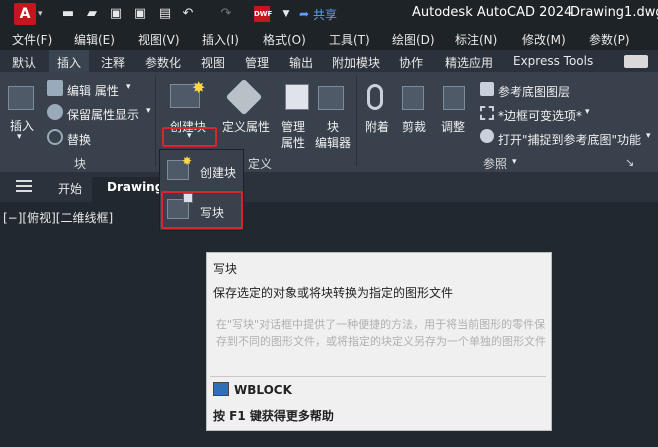 This screenshot has height=447, width=658. I want to click on save-icon: ▣, so click(116, 14).